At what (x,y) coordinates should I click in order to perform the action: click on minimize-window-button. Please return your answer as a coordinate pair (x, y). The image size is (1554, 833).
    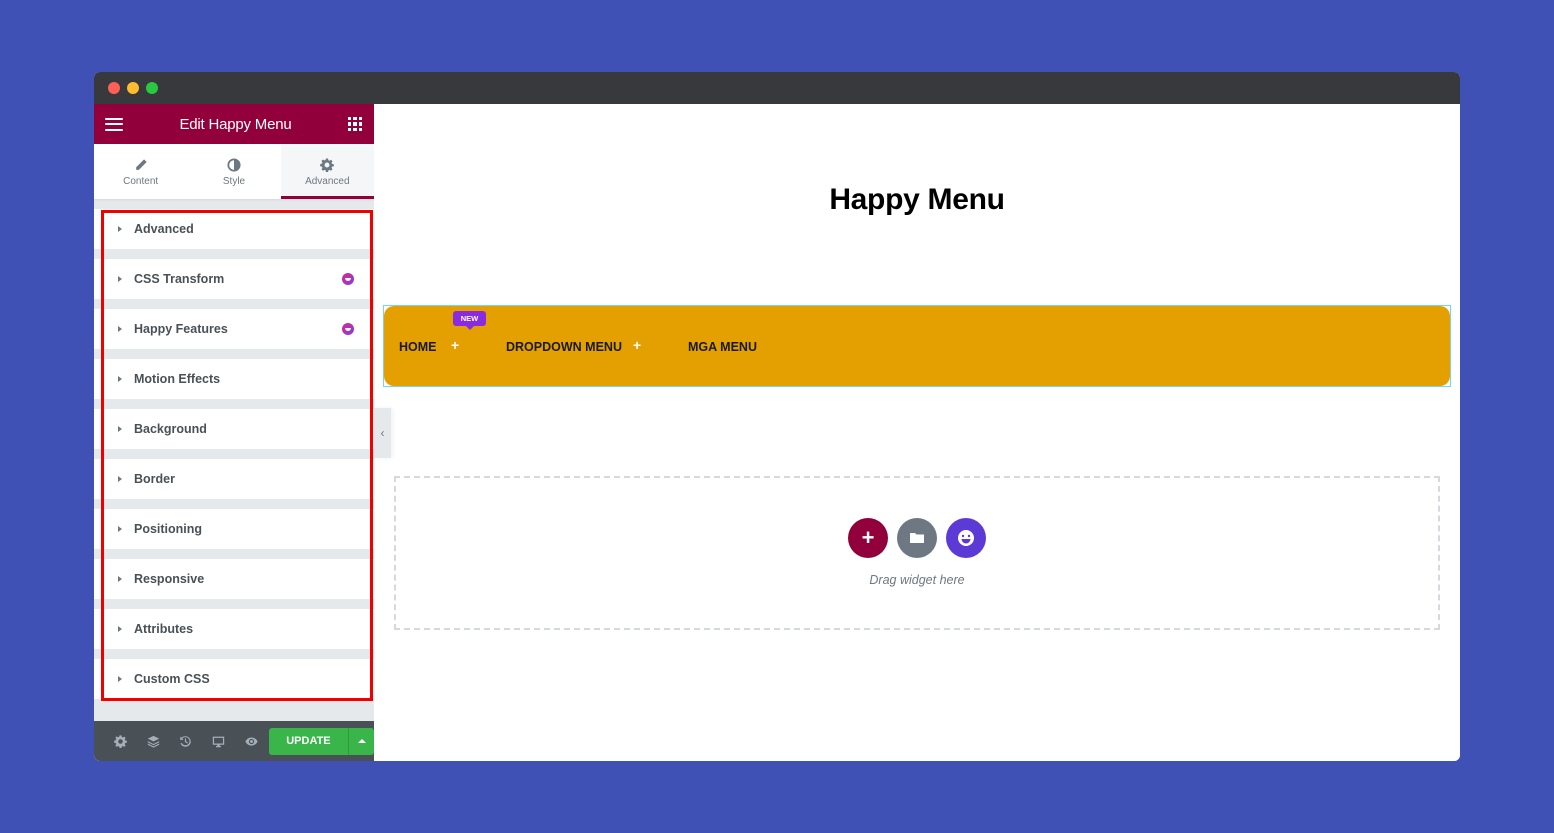
    Looking at the image, I should click on (133, 88).